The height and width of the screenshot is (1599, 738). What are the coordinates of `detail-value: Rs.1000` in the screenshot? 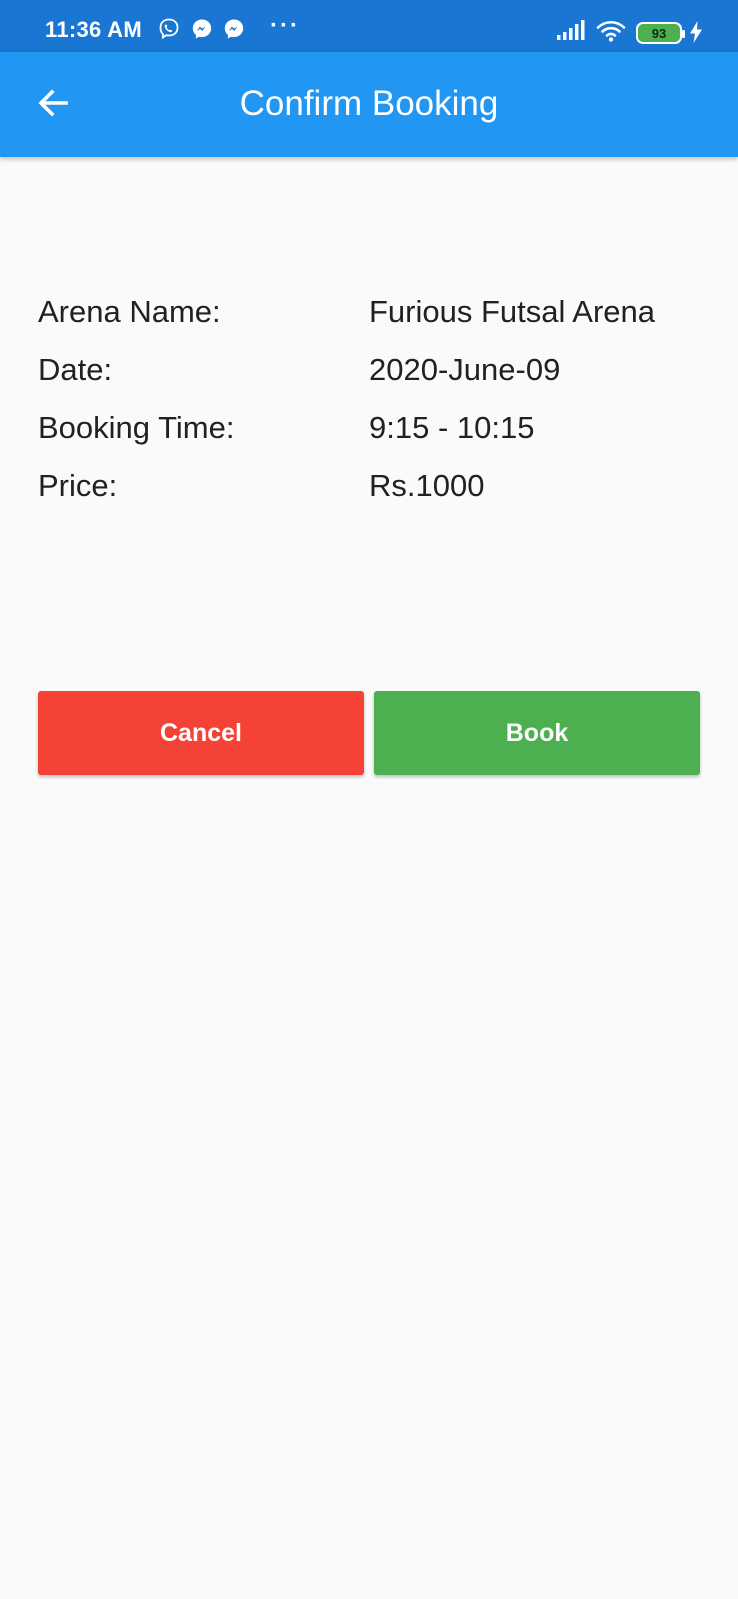 It's located at (427, 485).